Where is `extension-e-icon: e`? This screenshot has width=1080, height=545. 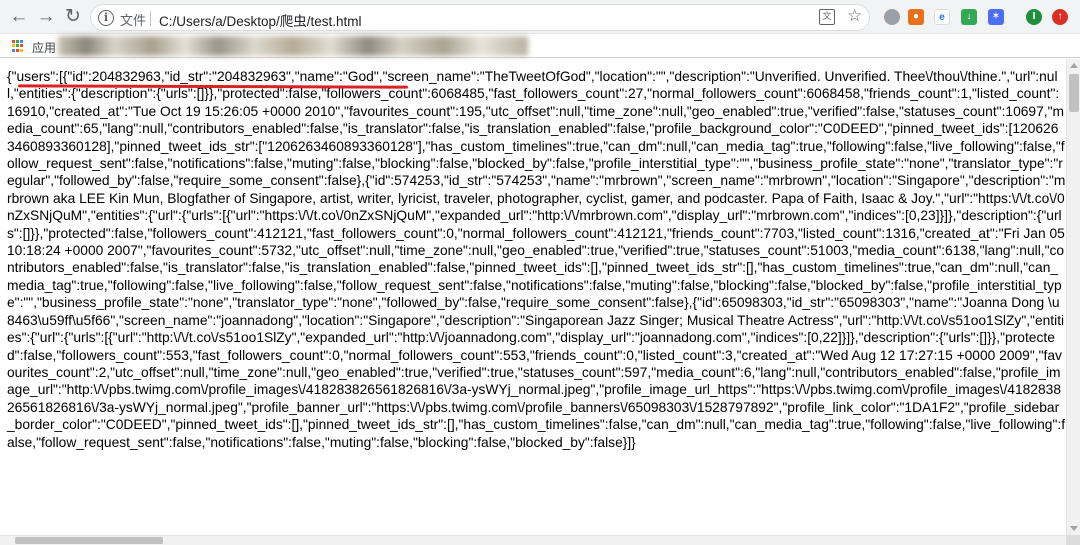 extension-e-icon: e is located at coordinates (942, 17).